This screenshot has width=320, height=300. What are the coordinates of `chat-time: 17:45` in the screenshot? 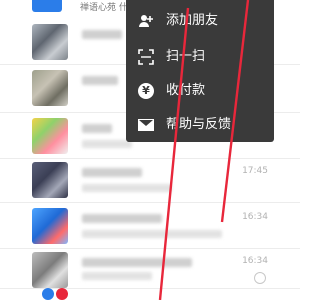 It's located at (255, 171).